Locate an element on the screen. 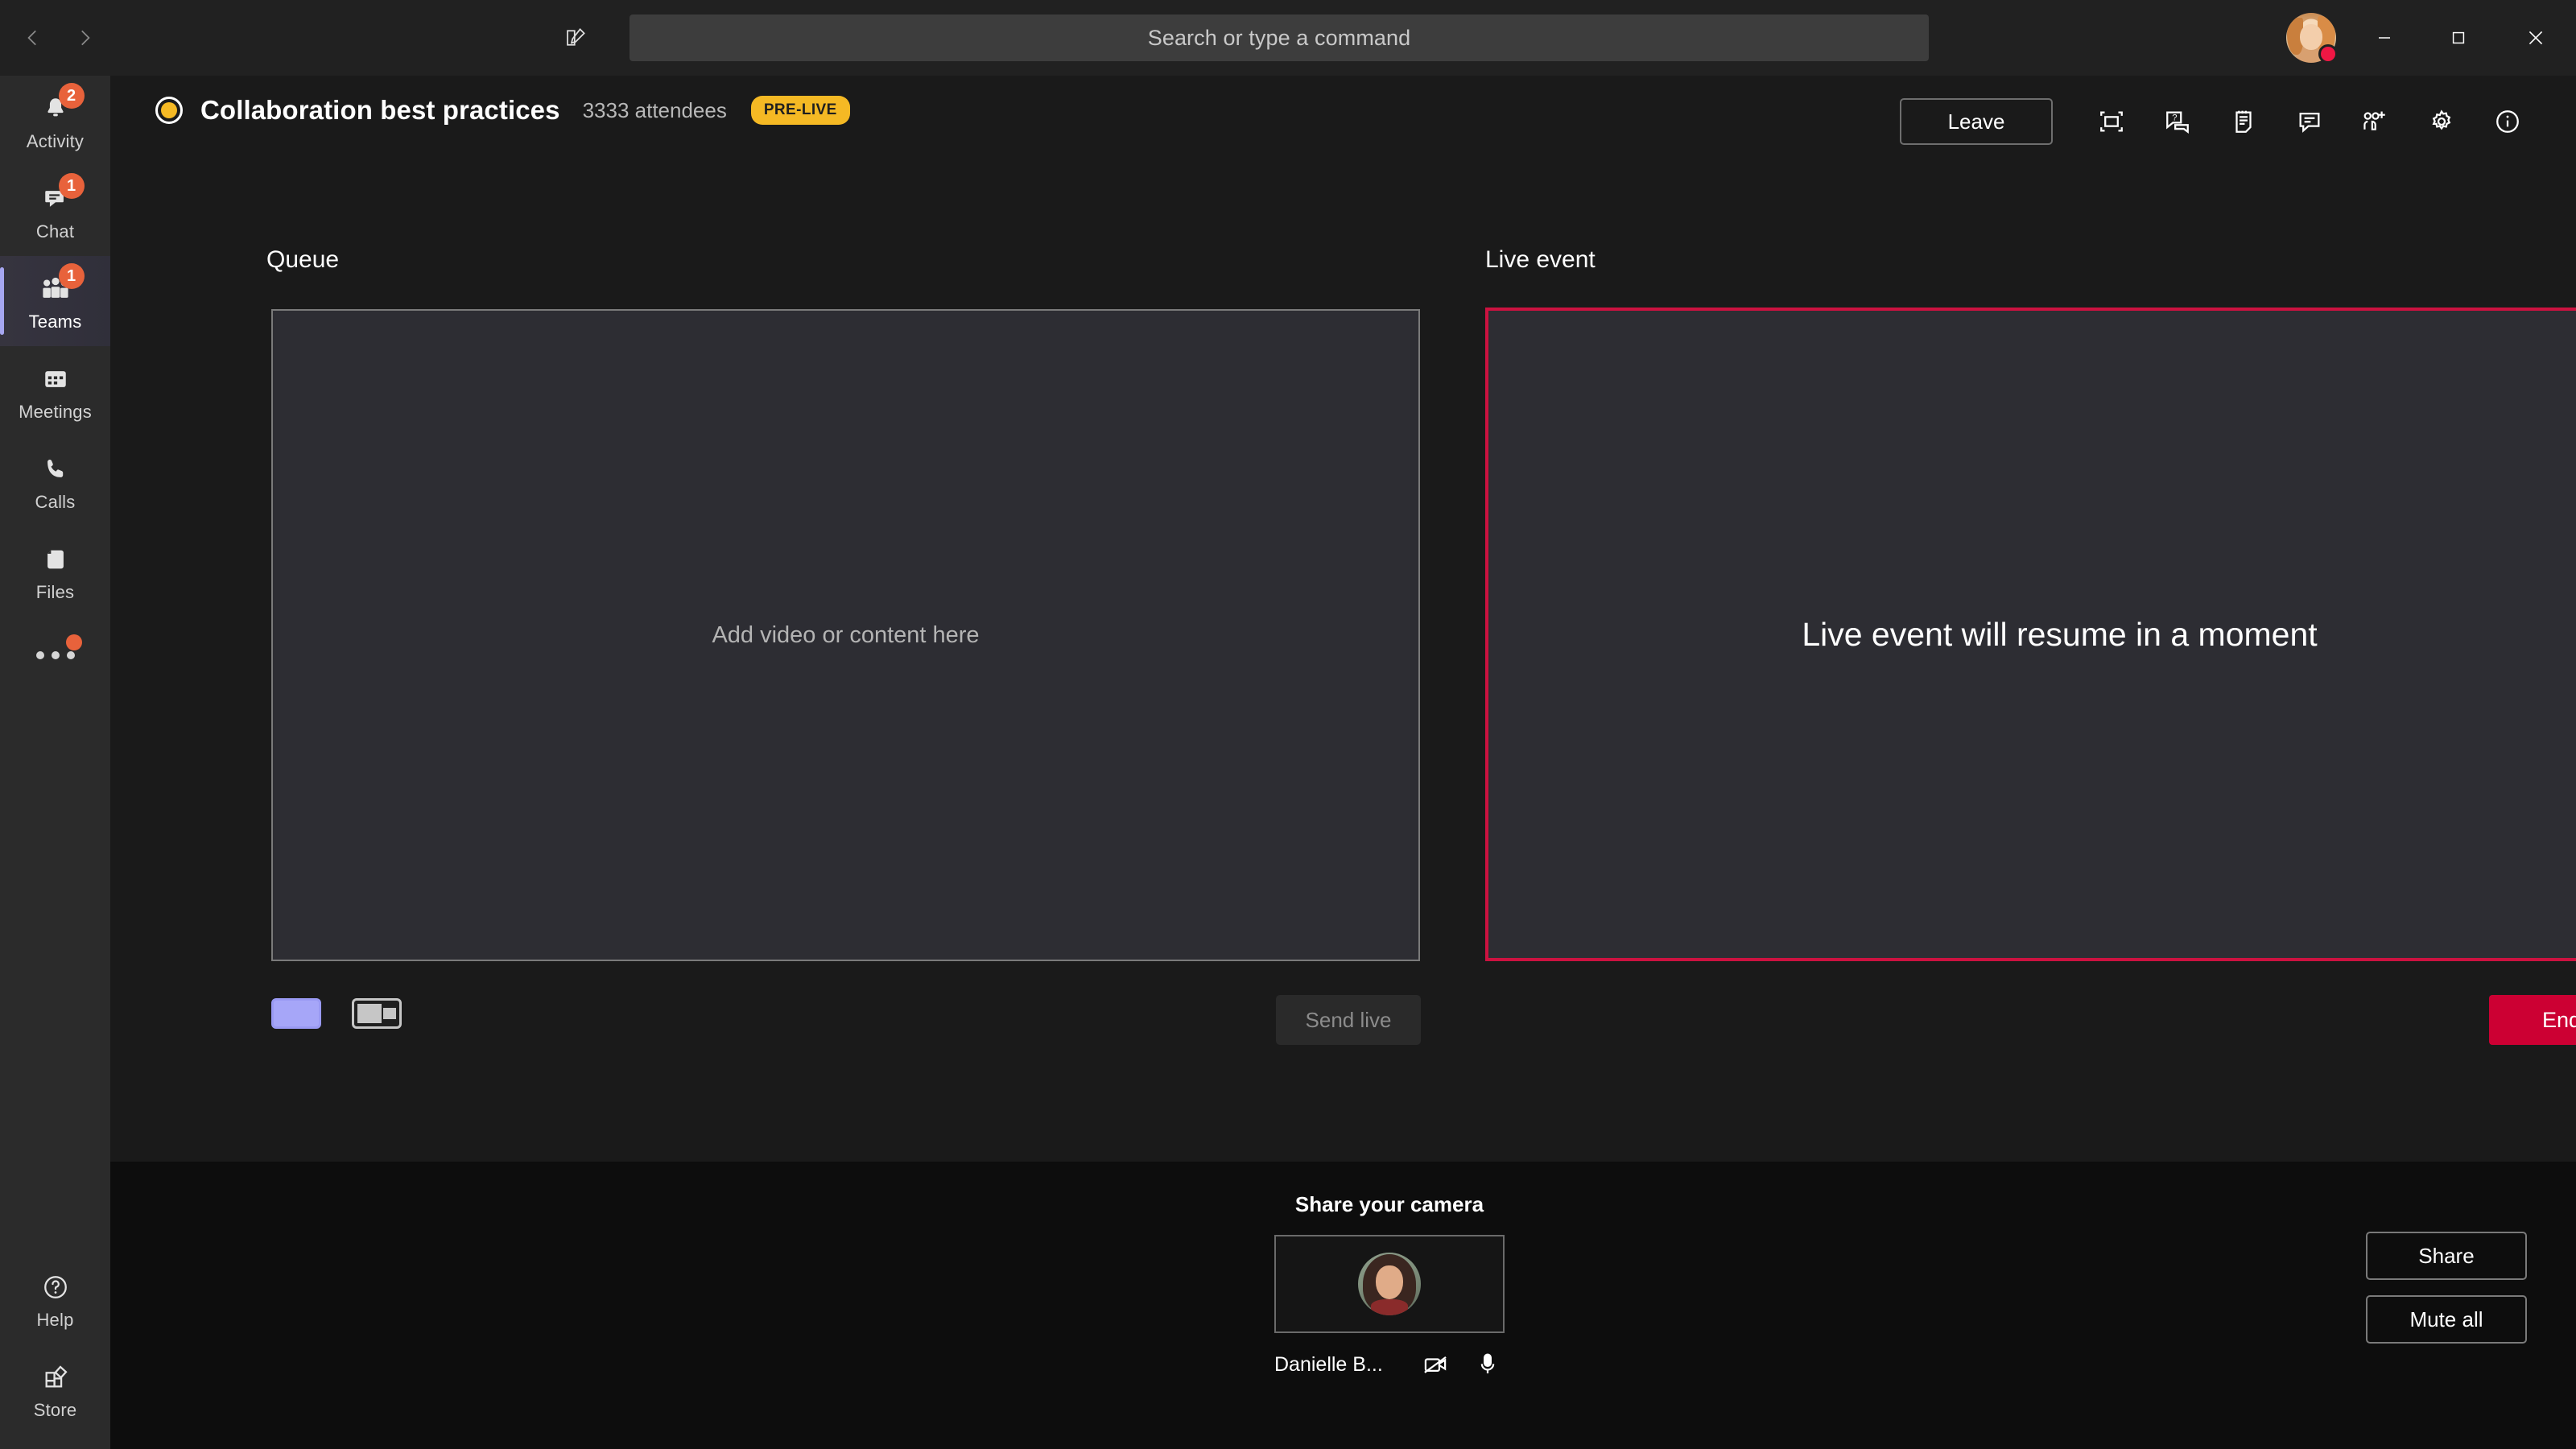  share-camera-title: Share your camera is located at coordinates (1389, 1204).